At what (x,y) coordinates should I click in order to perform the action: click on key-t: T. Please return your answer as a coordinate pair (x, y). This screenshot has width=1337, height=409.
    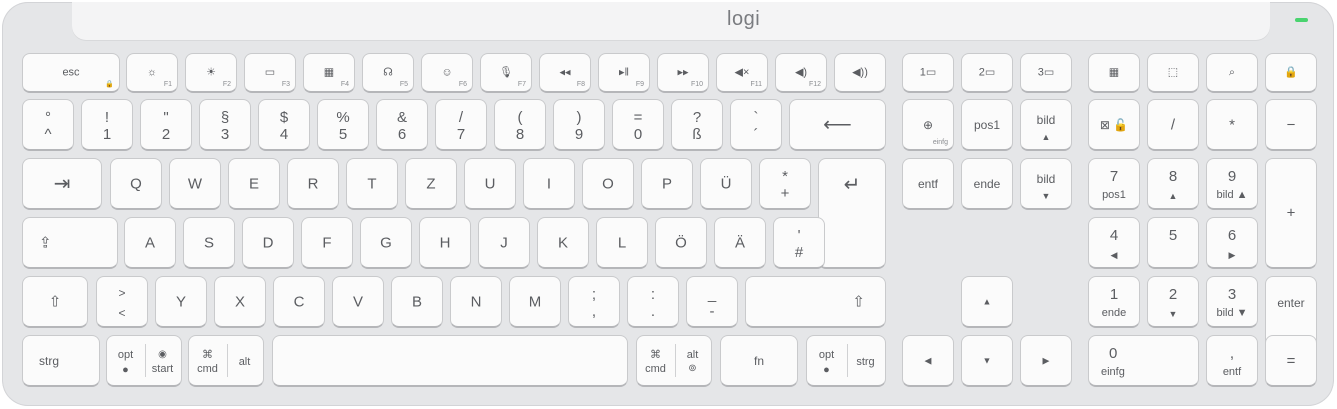
    Looking at the image, I should click on (372, 184).